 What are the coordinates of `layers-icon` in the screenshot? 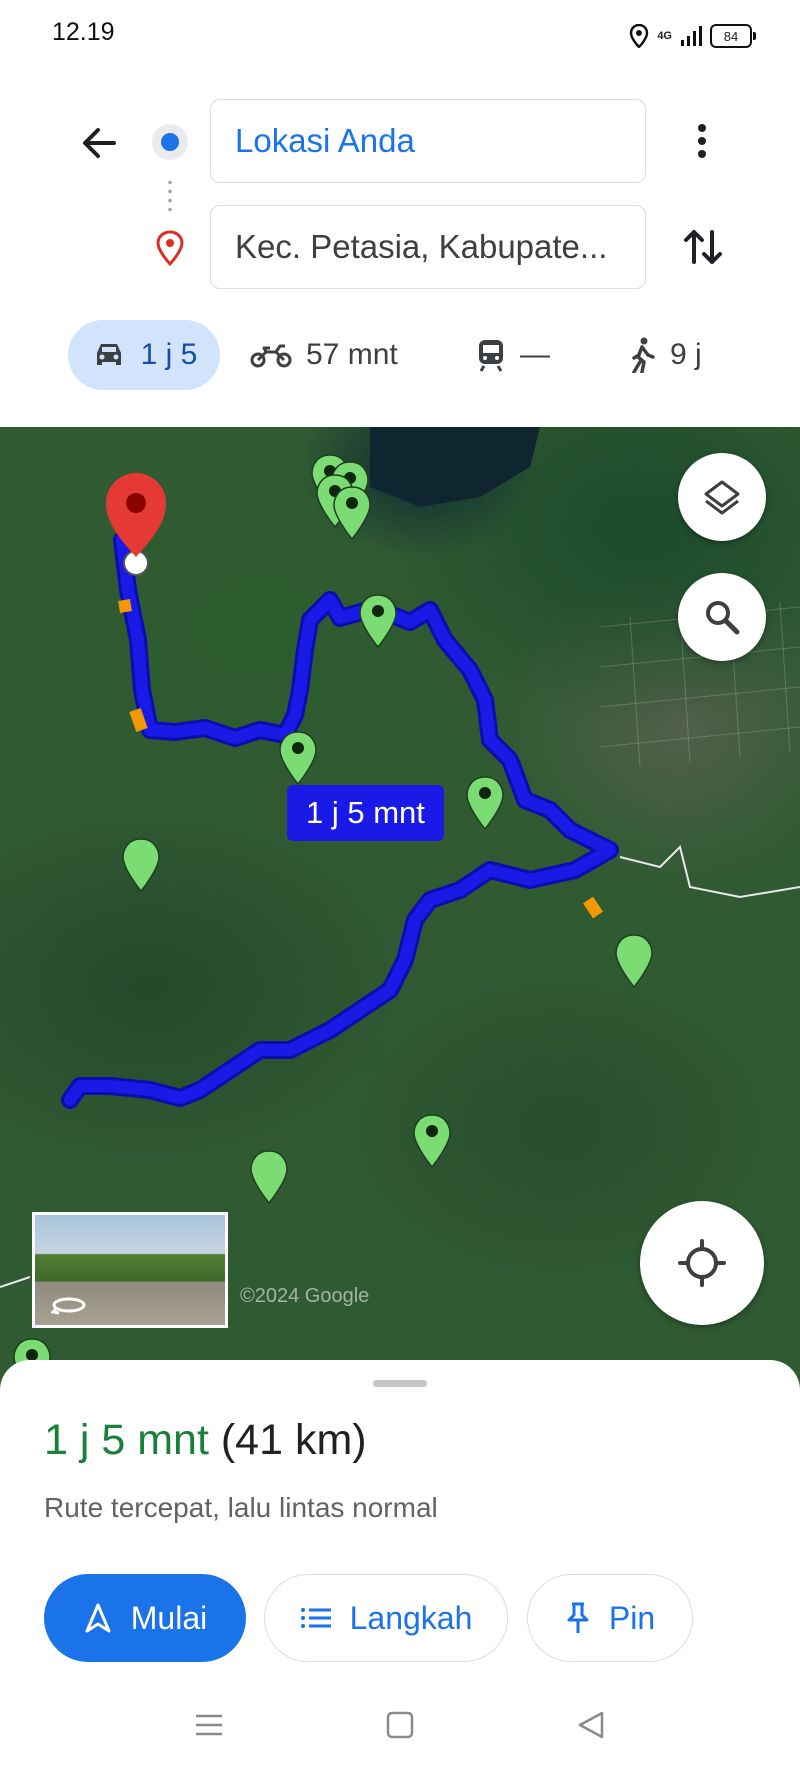 It's located at (722, 497).